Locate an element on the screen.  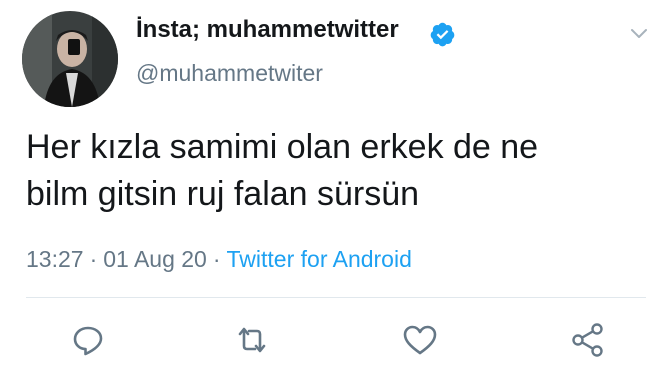
tweet-time: 13:27 is located at coordinates (55, 259).